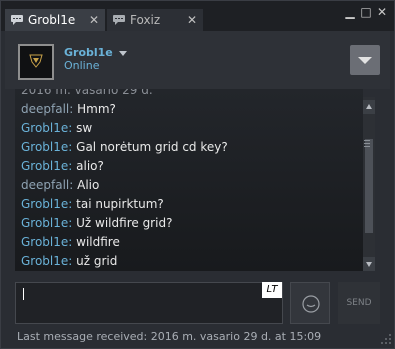 The height and width of the screenshot is (349, 395). I want to click on message-text: Už wildfire grid?, so click(124, 223).